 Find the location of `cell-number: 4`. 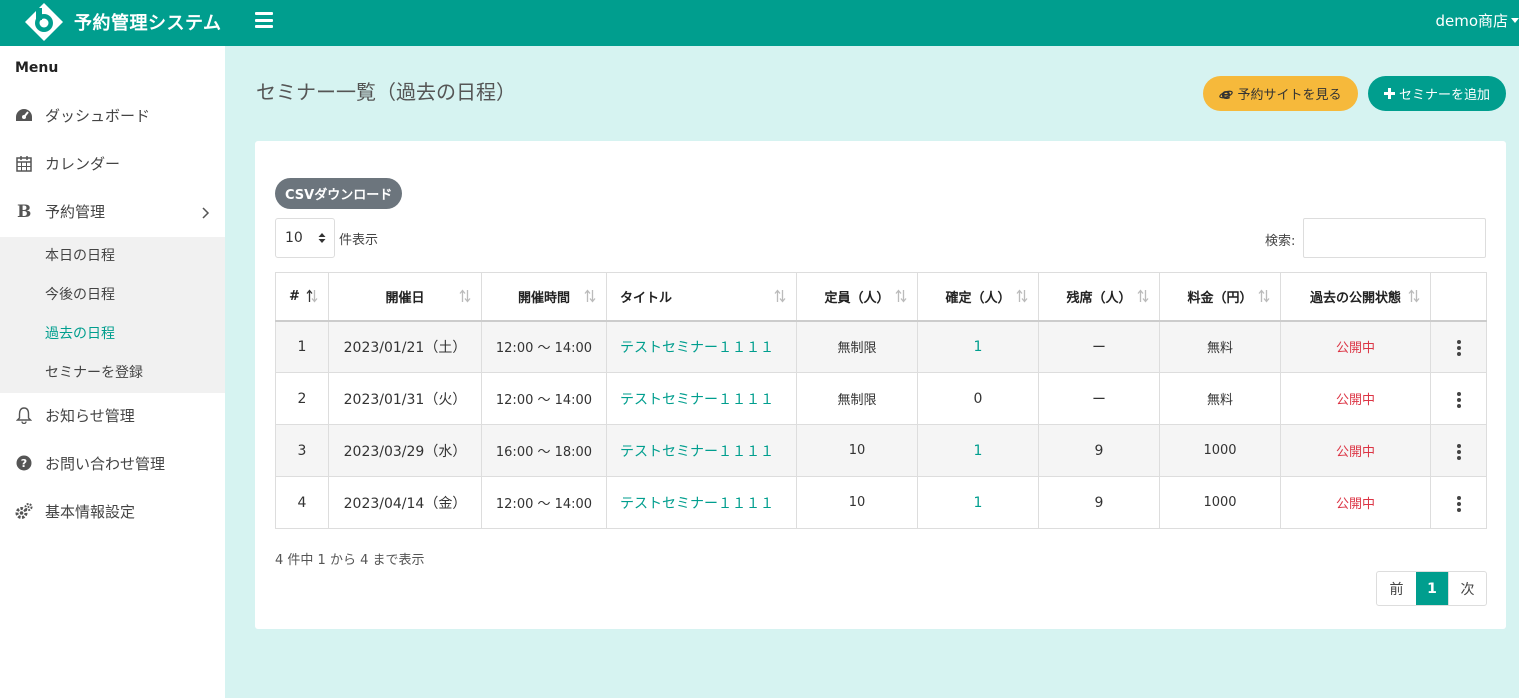

cell-number: 4 is located at coordinates (302, 502).